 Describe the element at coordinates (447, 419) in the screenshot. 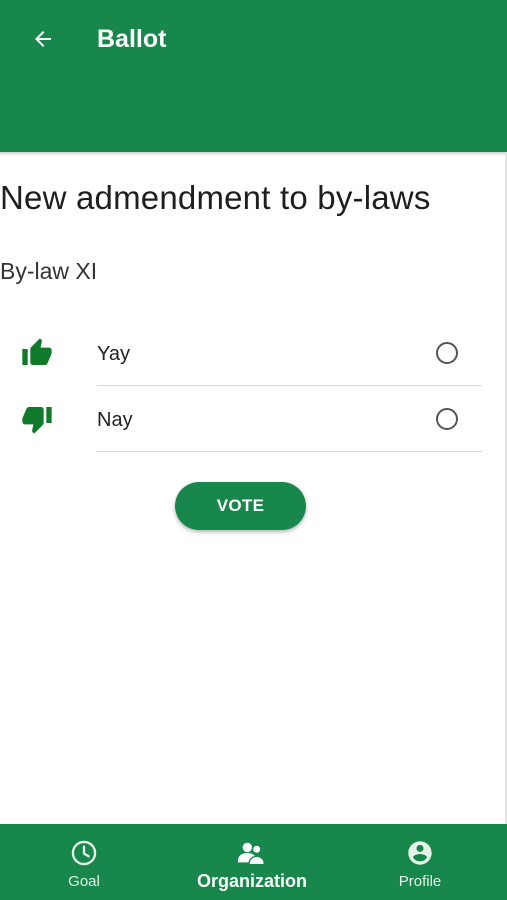

I see `nay-radio` at that location.